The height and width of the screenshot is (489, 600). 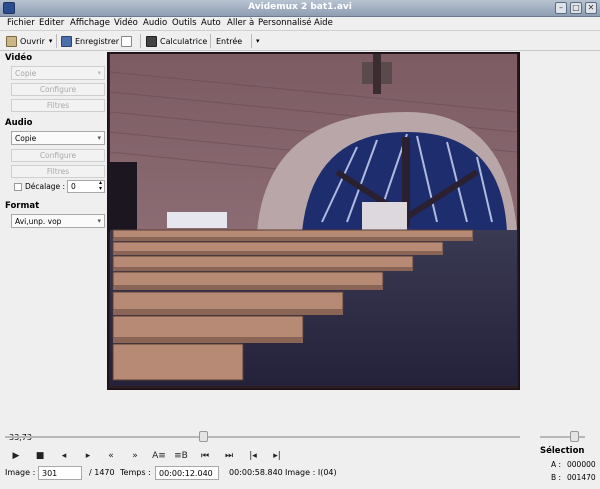 I want to click on menu-audio: Audio, so click(x=155, y=23).